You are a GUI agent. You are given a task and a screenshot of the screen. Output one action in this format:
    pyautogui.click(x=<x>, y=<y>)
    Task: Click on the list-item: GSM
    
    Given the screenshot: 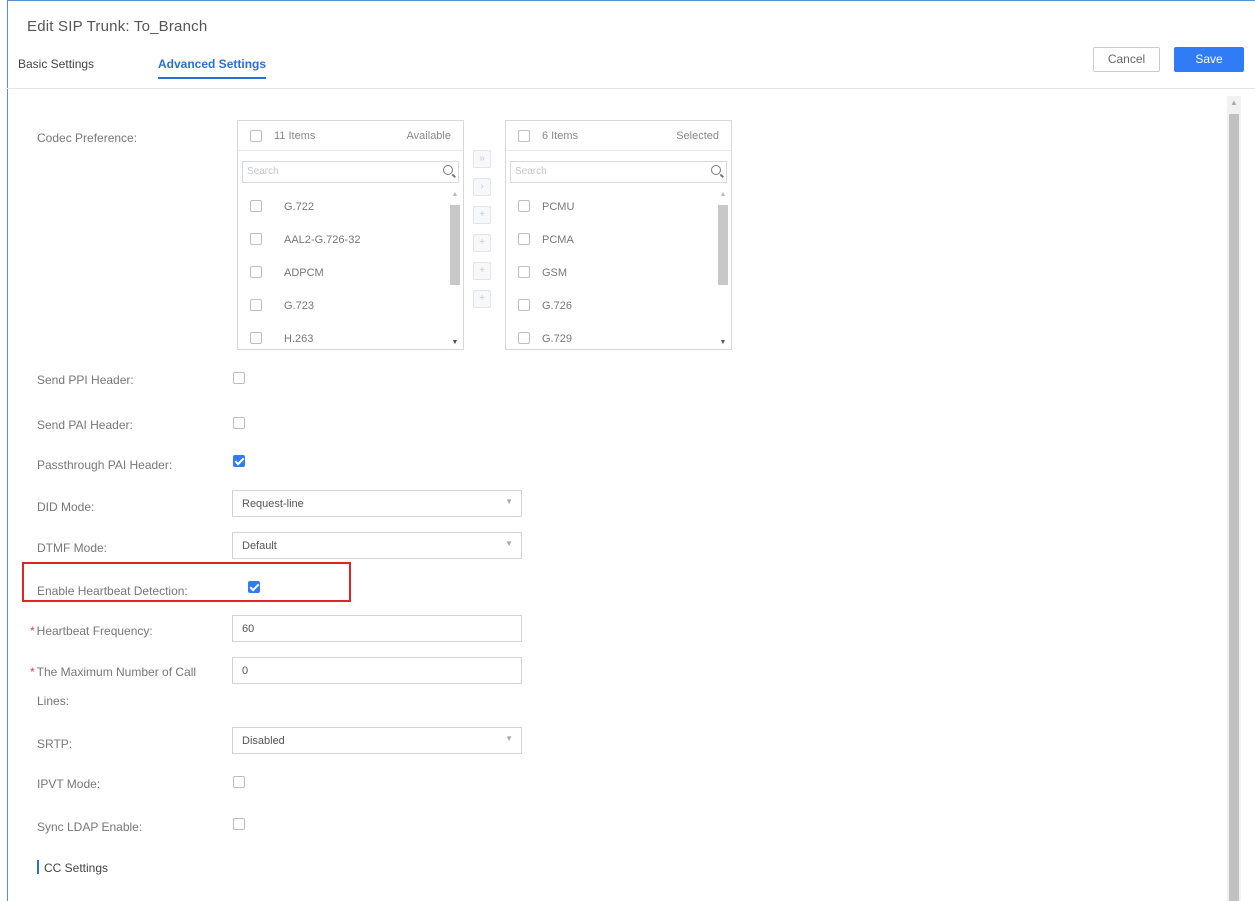 What is the action you would take?
    pyautogui.click(x=609, y=273)
    